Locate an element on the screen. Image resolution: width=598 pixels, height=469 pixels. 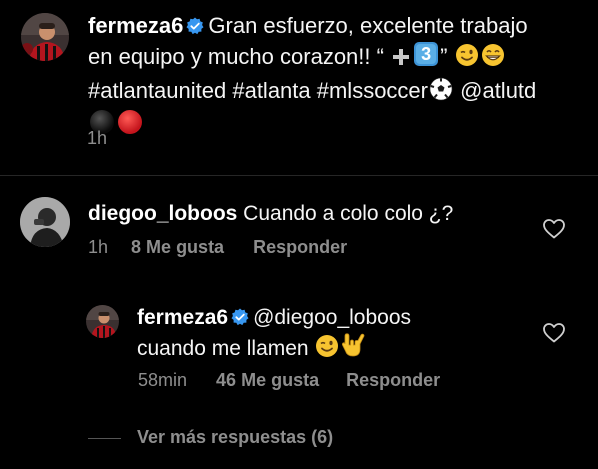
post-username: fermeza6 is located at coordinates (135, 25).